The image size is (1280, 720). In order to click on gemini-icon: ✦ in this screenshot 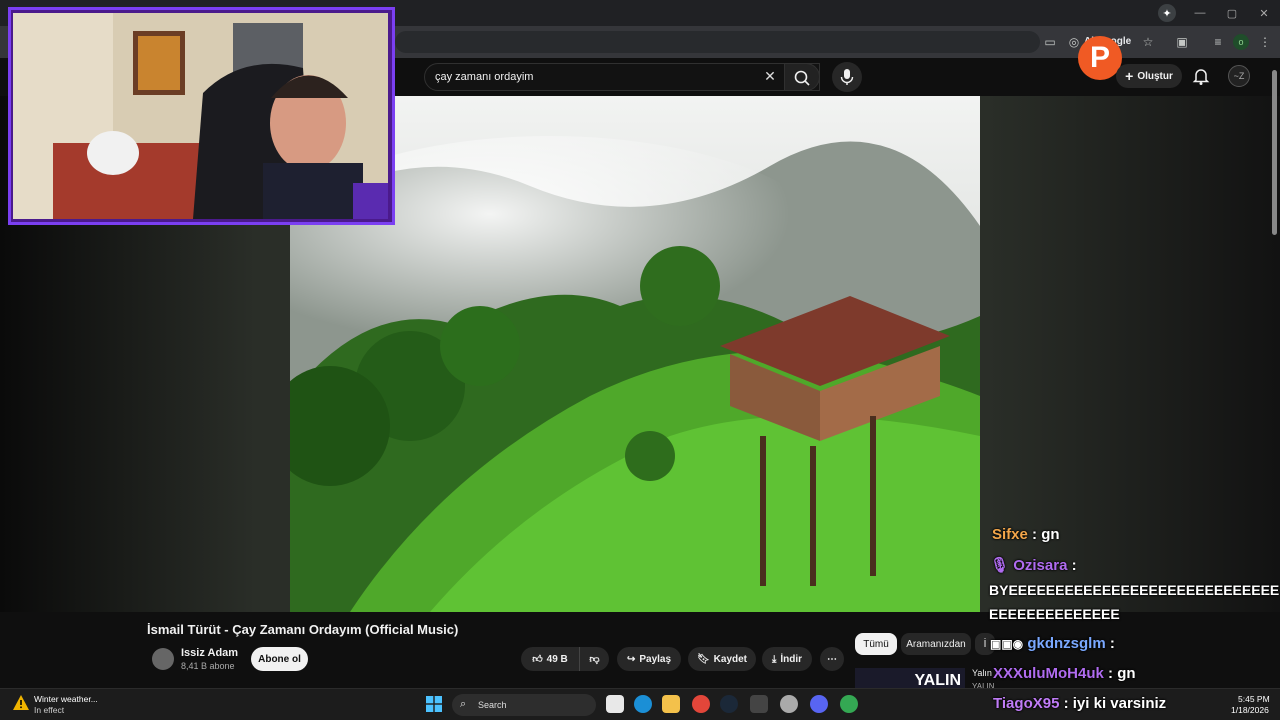, I will do `click(1167, 13)`.